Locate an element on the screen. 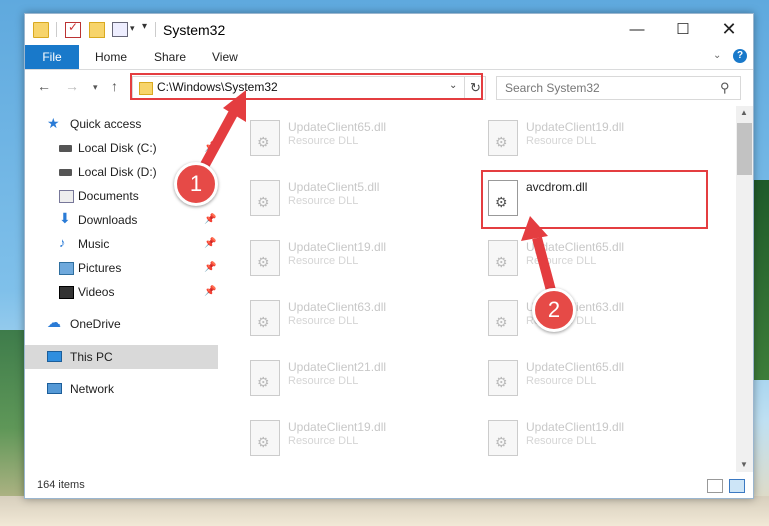 The image size is (769, 526). search-input: Search System32 is located at coordinates (552, 88).